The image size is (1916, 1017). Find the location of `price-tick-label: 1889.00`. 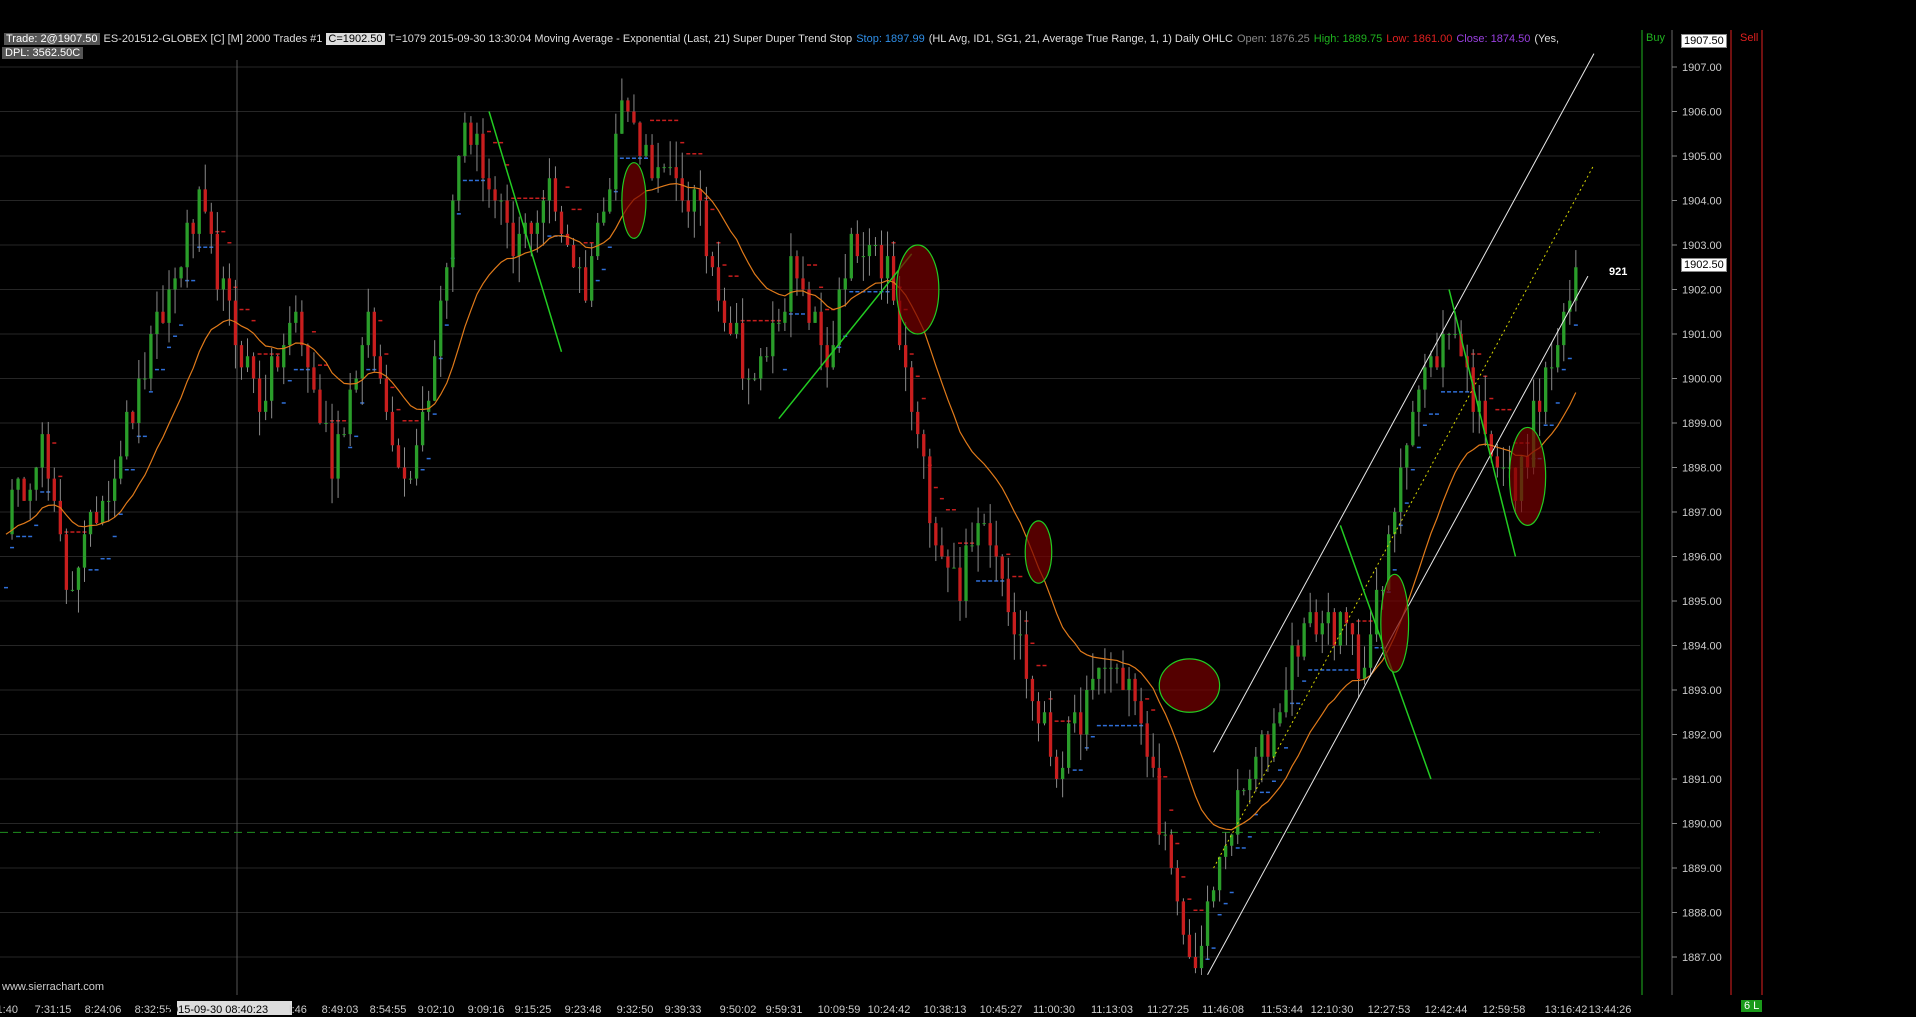

price-tick-label: 1889.00 is located at coordinates (1702, 869).